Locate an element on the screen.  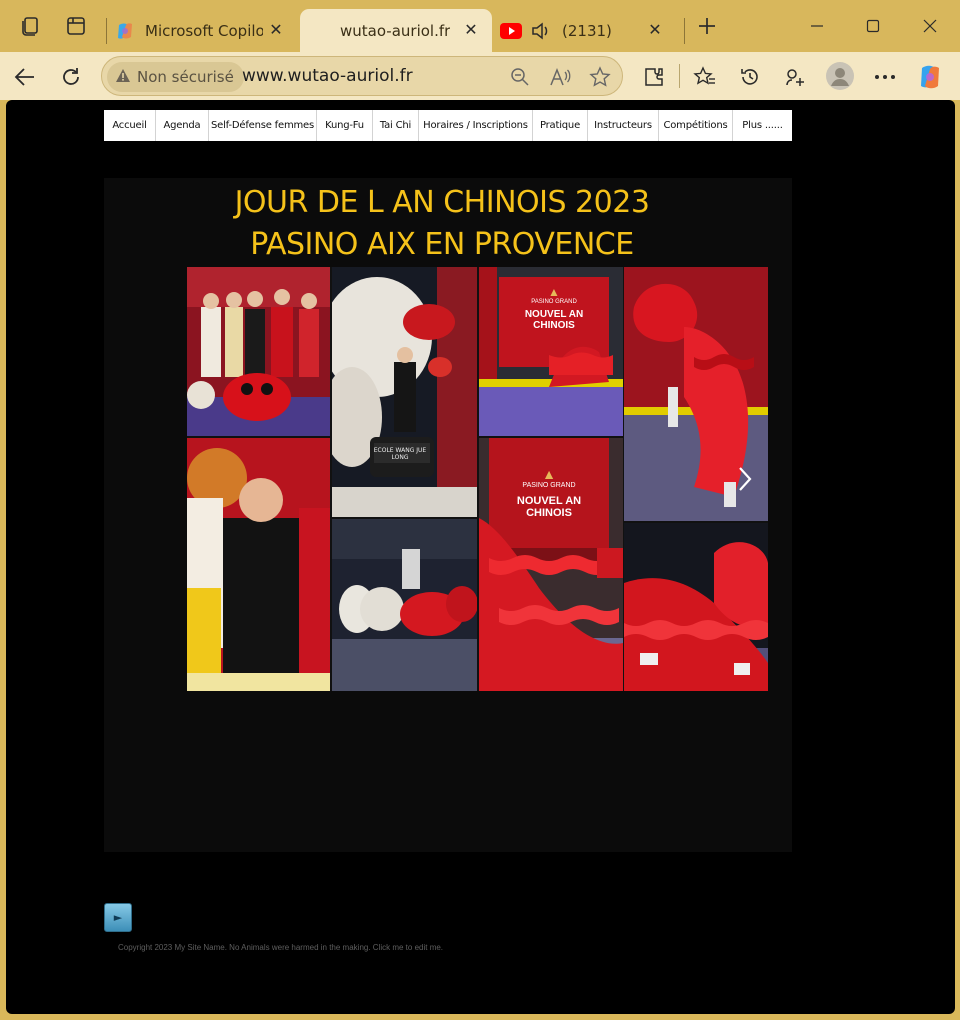
tab-youtube: (2131) Surah ✕ is located at coordinates (589, 30).